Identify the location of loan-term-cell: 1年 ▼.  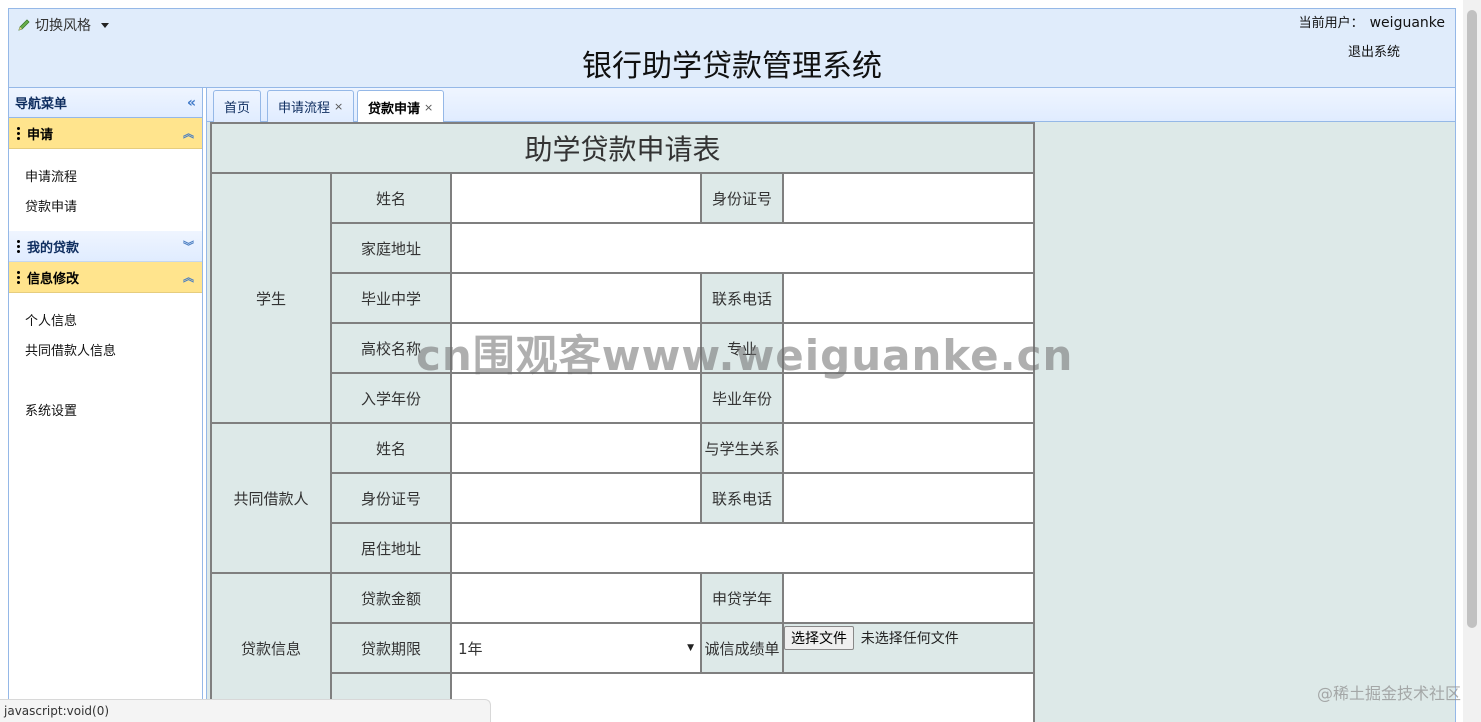
(576, 648).